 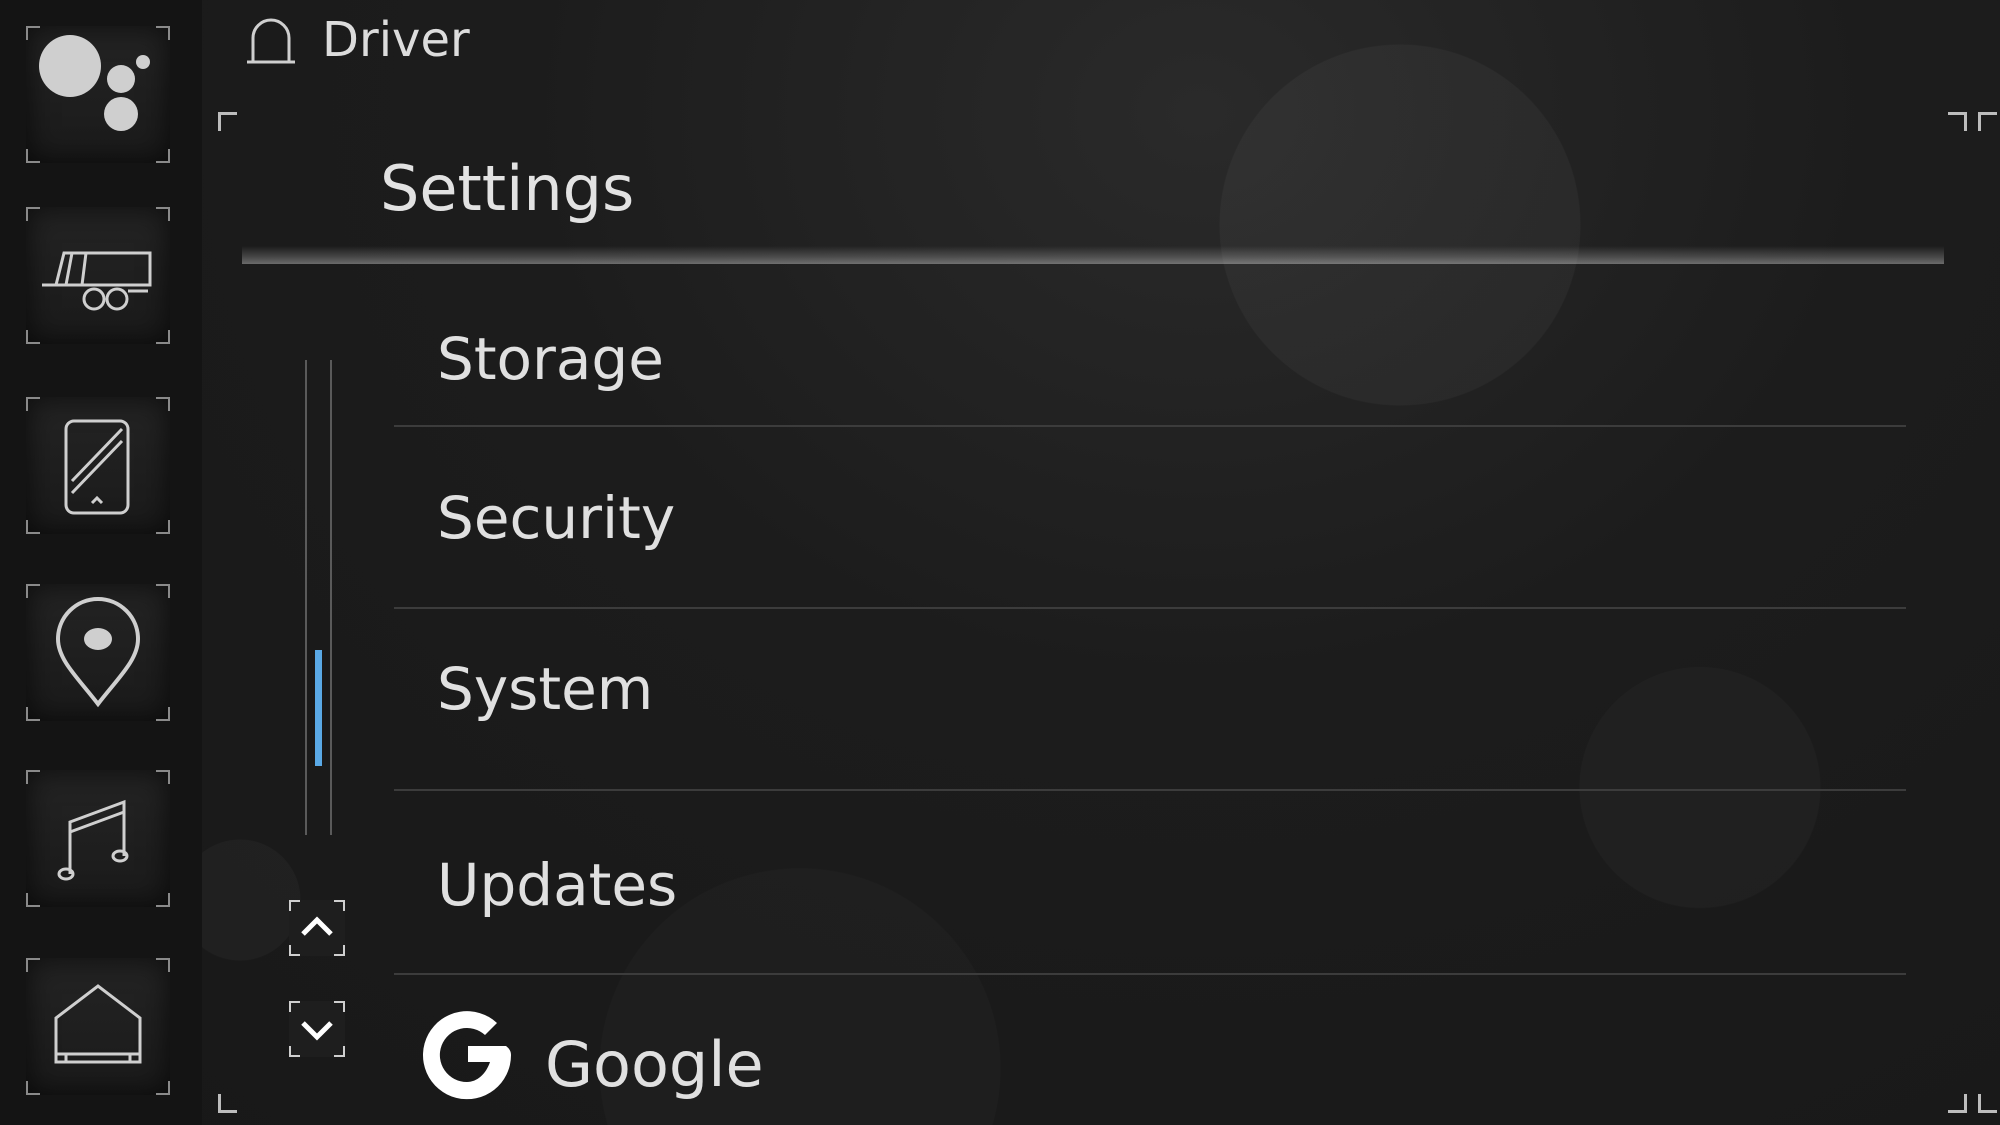 I want to click on sidebar-item-home, so click(x=98, y=1026).